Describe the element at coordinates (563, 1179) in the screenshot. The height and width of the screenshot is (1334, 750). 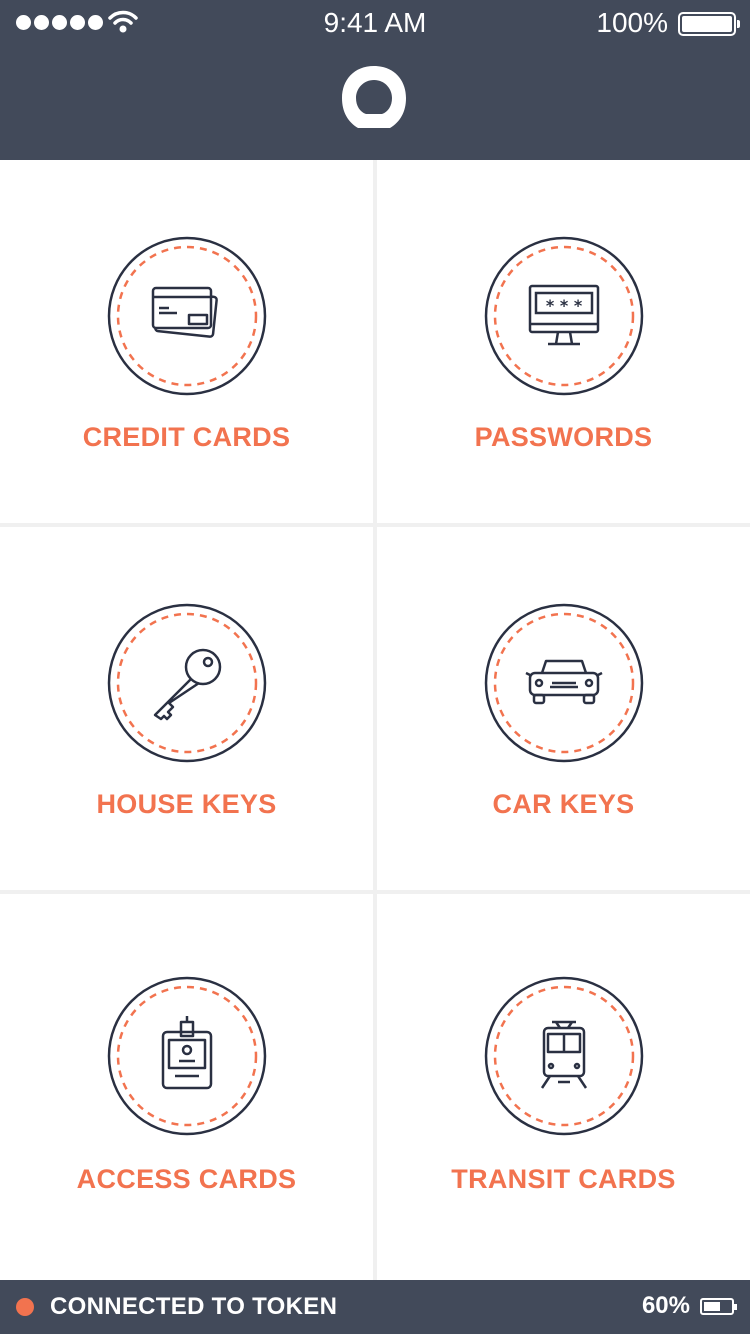
I see `tile-label: TRANSIT CARDS` at that location.